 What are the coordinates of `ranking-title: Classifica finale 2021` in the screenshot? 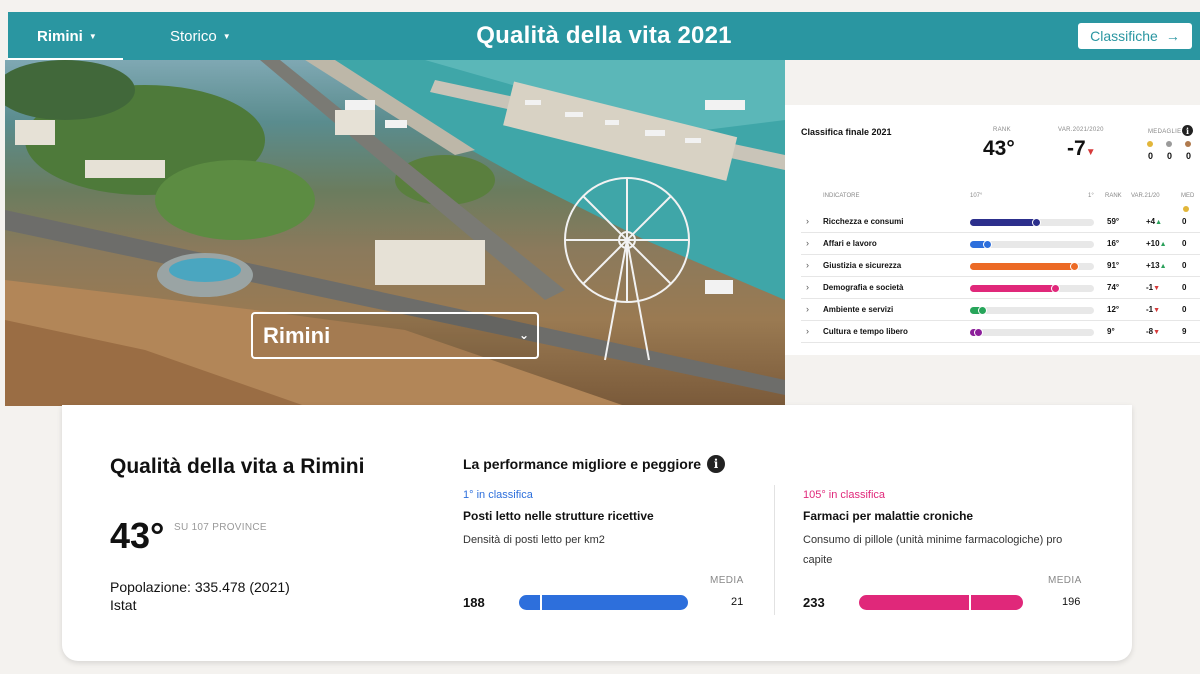 It's located at (846, 132).